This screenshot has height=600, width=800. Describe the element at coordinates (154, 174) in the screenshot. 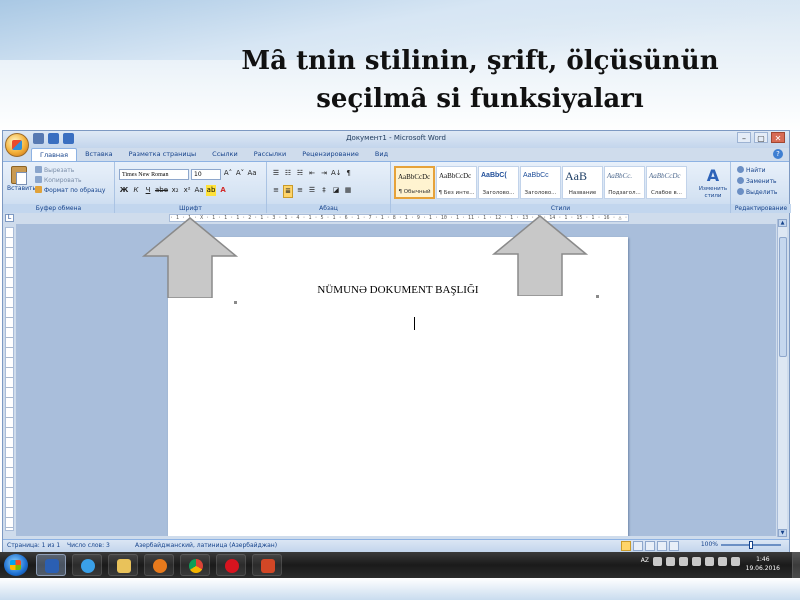

I see `font-name-dropdown: Times New Roman` at that location.